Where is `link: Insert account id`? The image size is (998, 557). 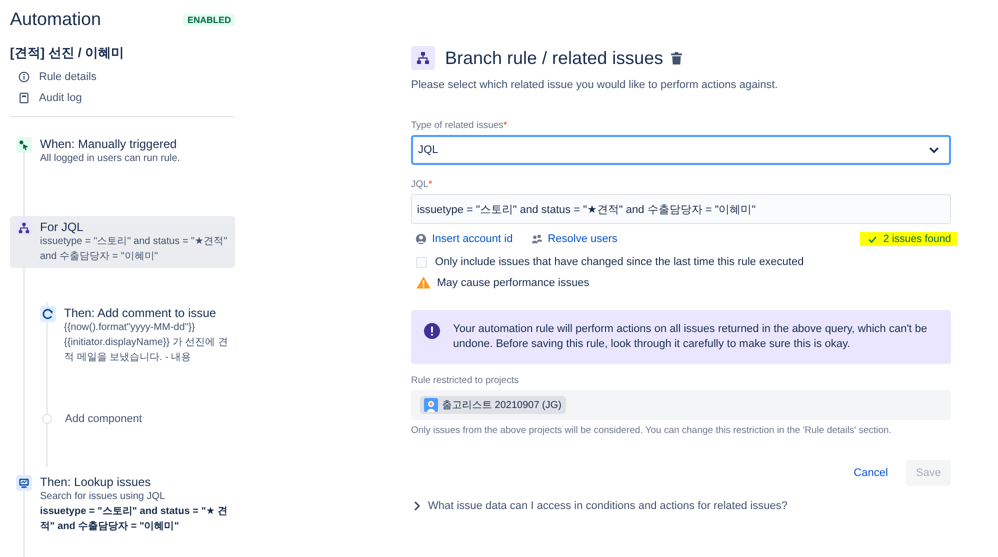 link: Insert account id is located at coordinates (472, 239).